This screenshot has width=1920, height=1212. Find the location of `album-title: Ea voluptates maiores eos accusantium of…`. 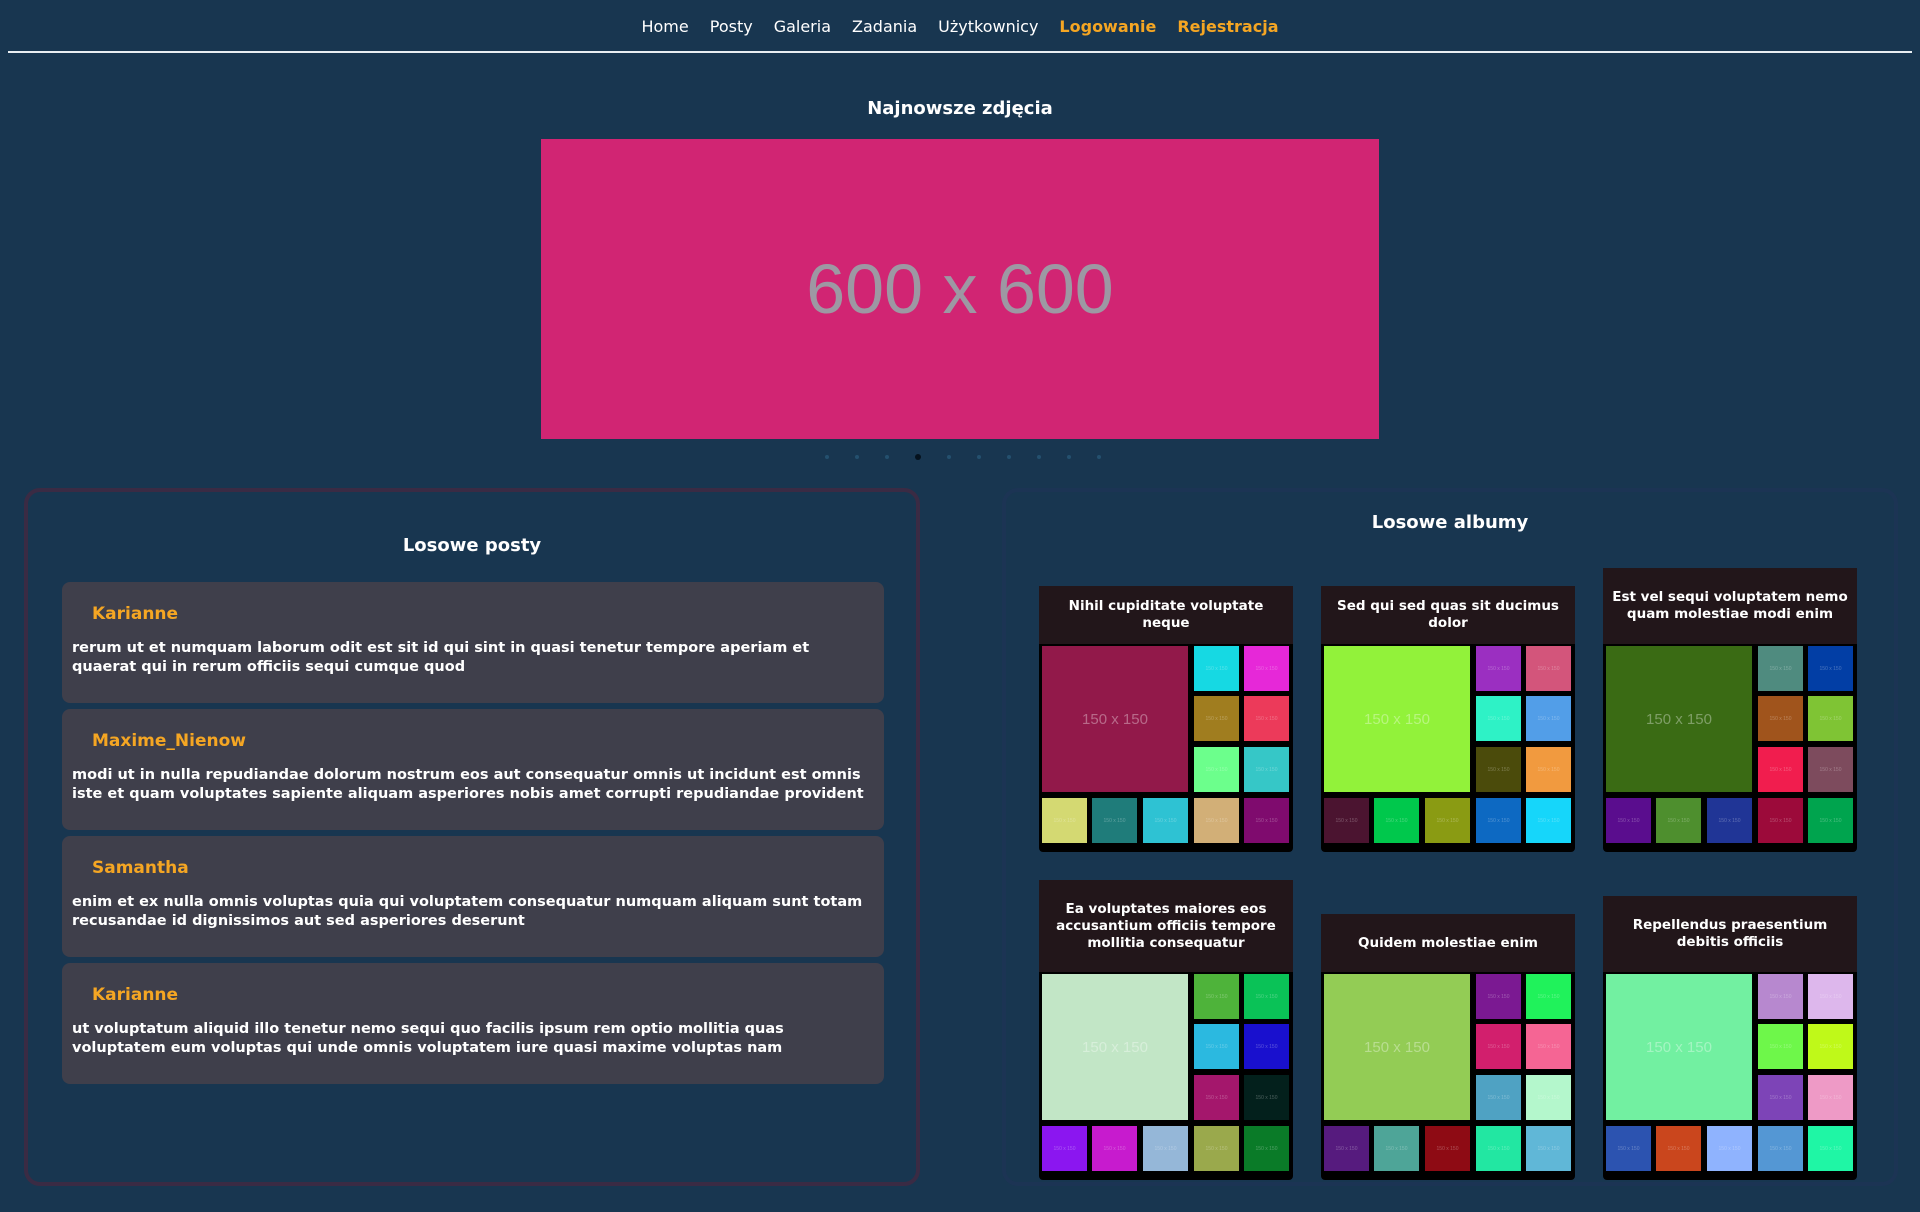

album-title: Ea voluptates maiores eos accusantium of… is located at coordinates (1166, 926).